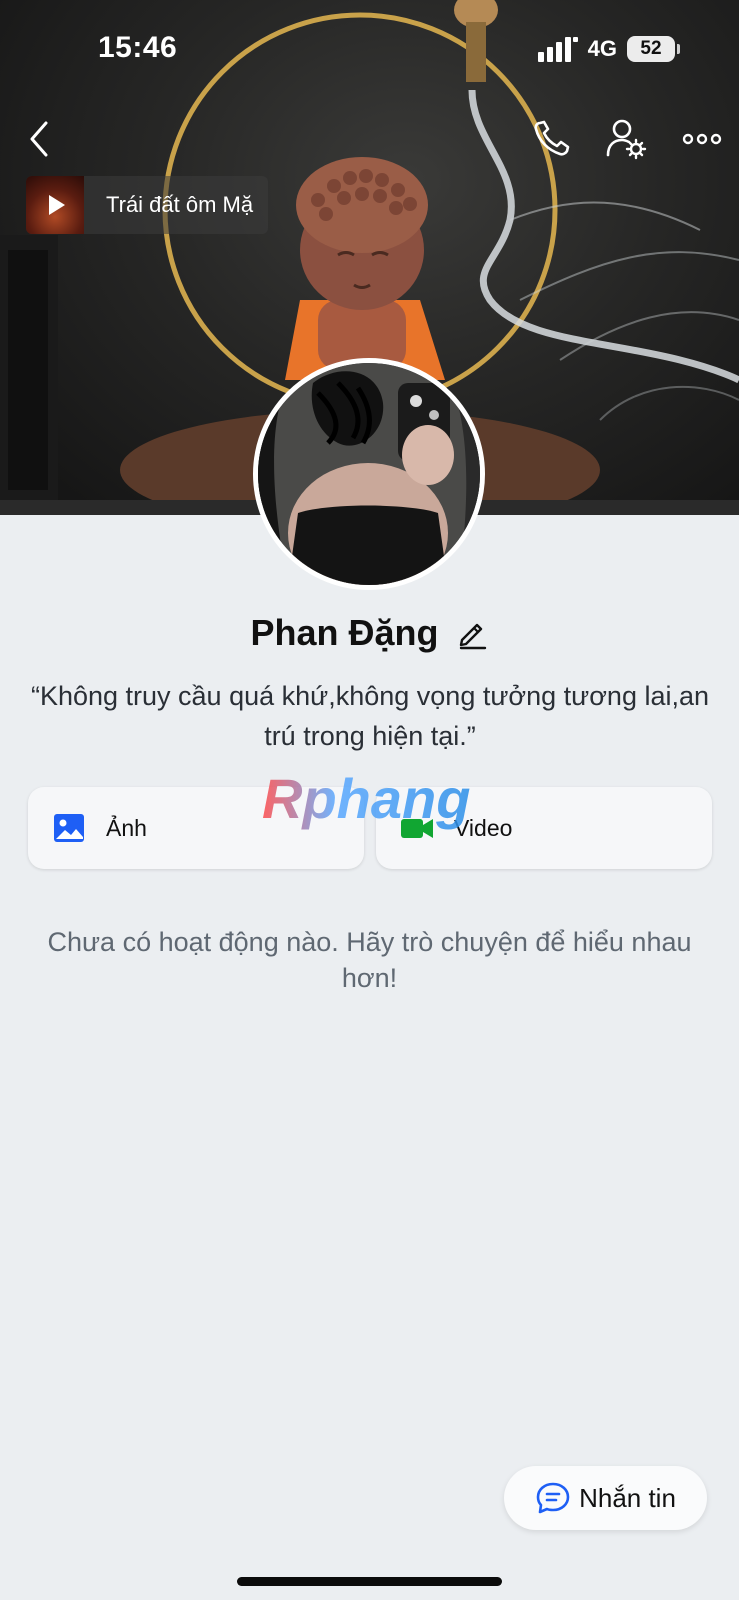 The width and height of the screenshot is (739, 1600). I want to click on image-icon, so click(69, 828).